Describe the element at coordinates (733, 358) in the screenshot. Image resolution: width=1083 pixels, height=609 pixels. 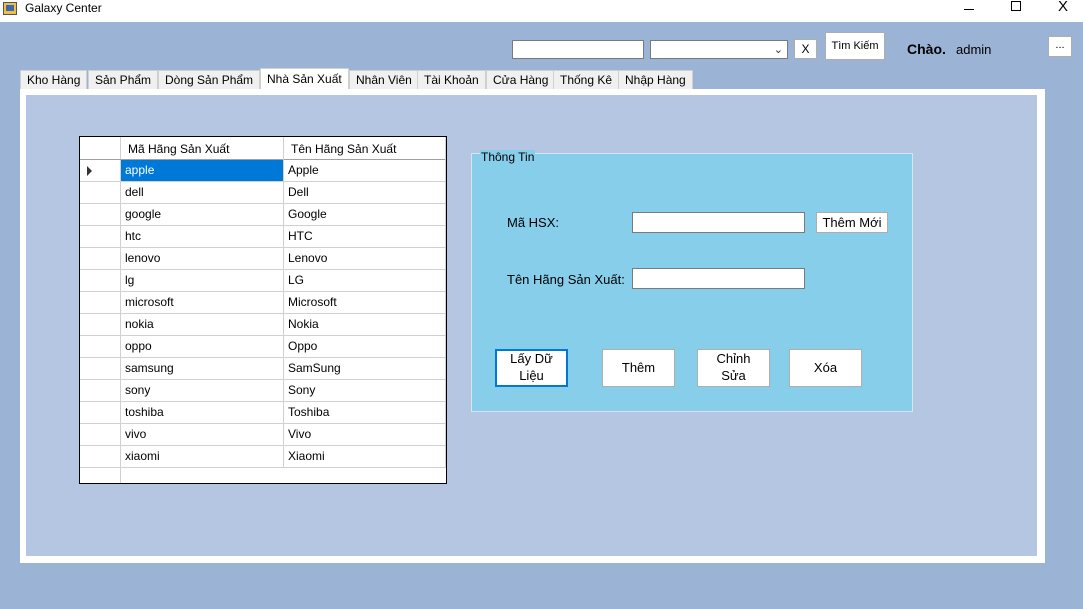
I see `edit-label-1: Chỉnh` at that location.